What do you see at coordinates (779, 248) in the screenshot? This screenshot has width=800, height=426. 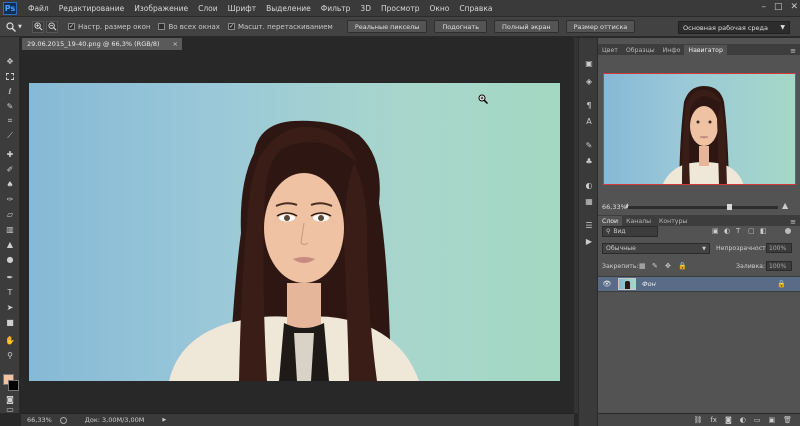 I see `opacity-input: 100%` at bounding box center [779, 248].